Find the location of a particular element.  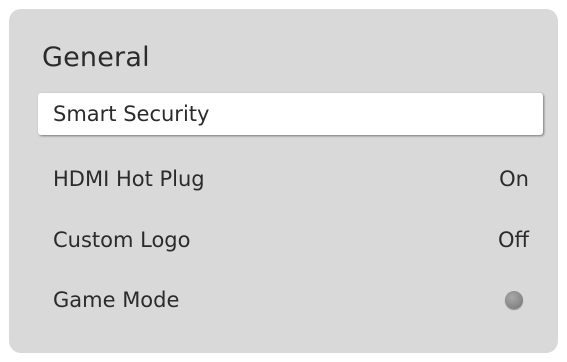

menu-item-smart-security: Smart Security is located at coordinates (290, 114).